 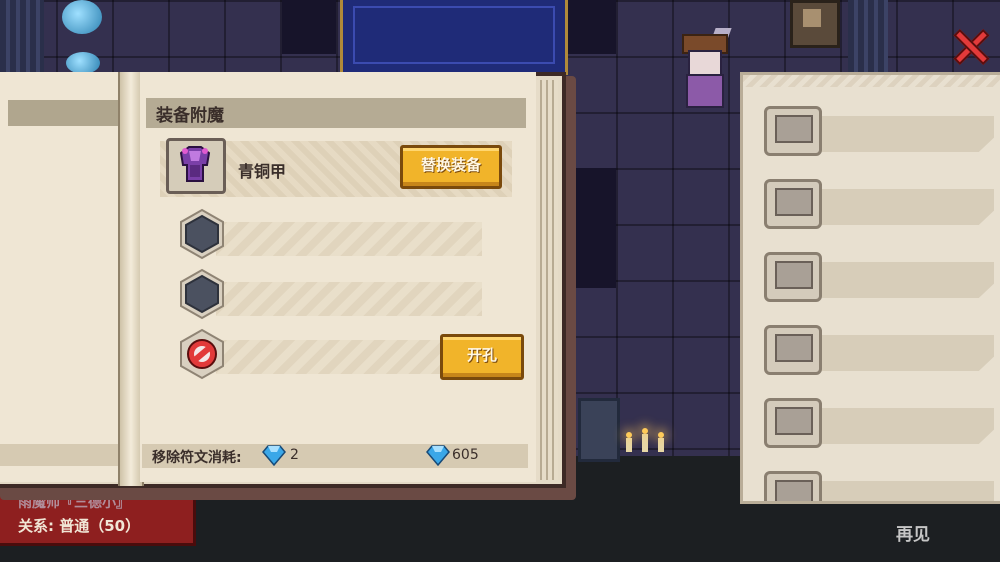 I want to click on goodbye-button: 再见, so click(x=913, y=532).